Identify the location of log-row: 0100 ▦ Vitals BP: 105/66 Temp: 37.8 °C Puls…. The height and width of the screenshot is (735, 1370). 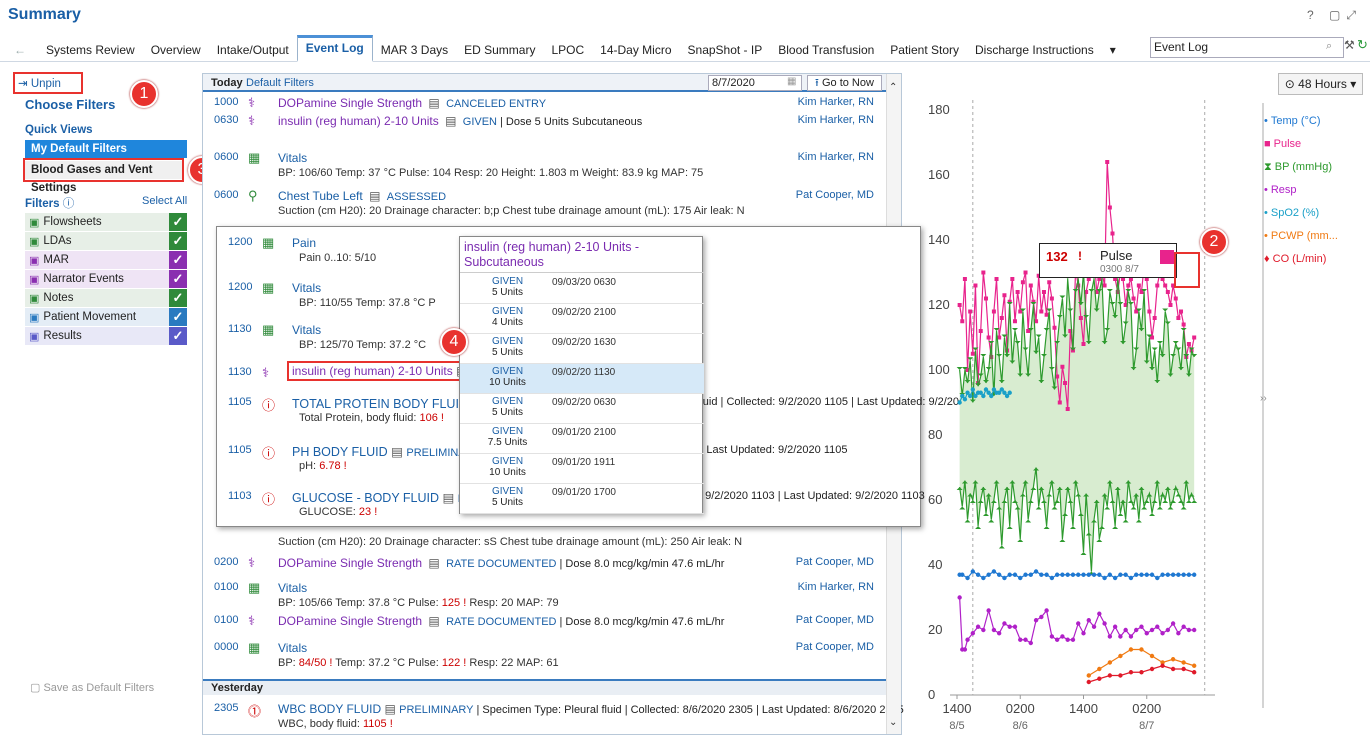
(544, 593).